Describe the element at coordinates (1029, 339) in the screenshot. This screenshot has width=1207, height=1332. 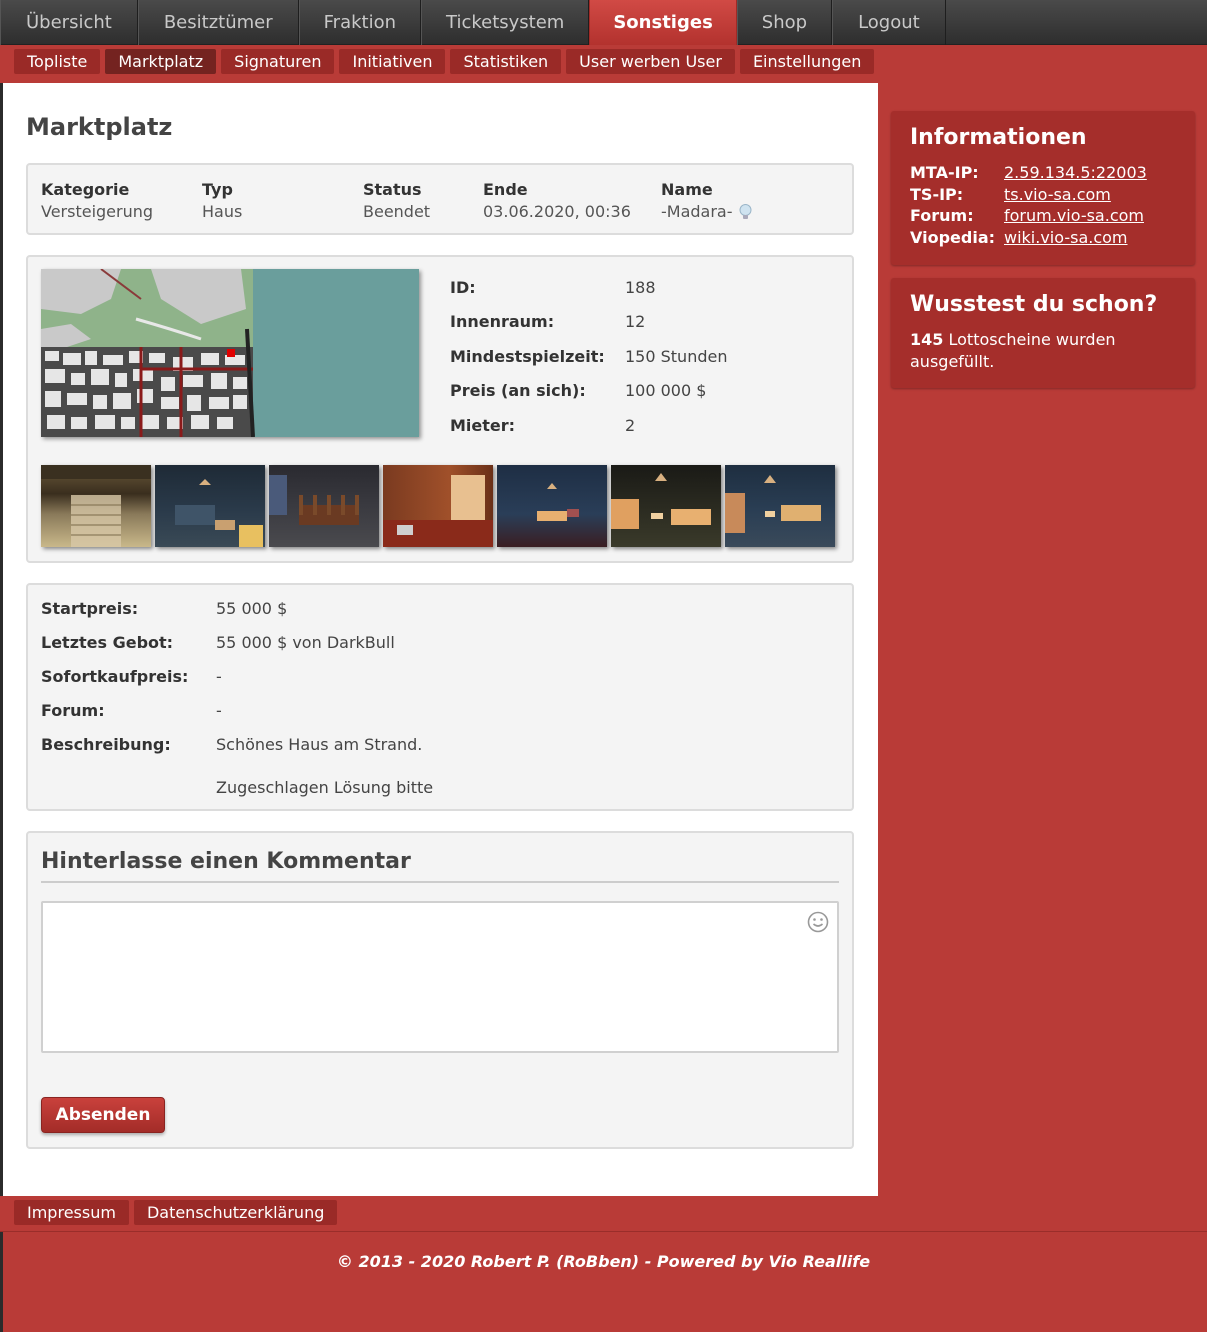
I see `fact-line-1: Lottoscheine wurden` at that location.